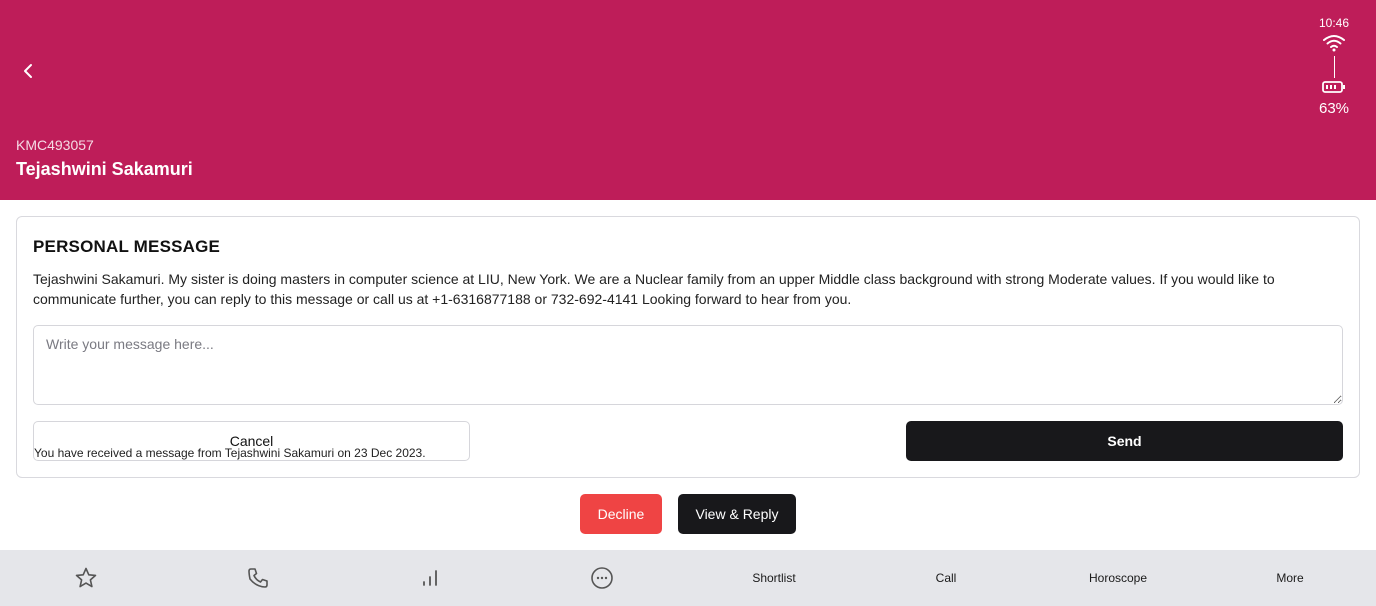  What do you see at coordinates (688, 365) in the screenshot?
I see `message-input` at bounding box center [688, 365].